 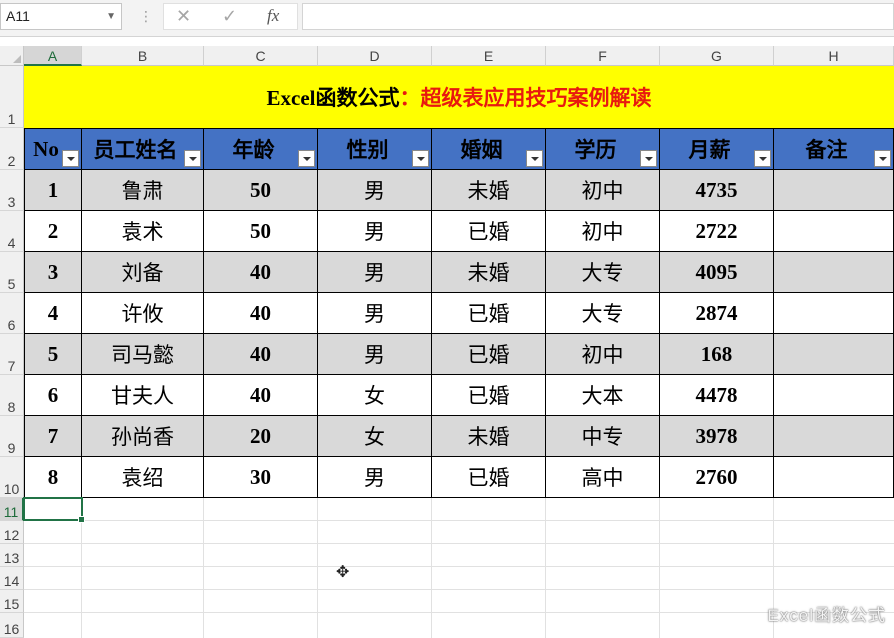 I want to click on table-cell: 鲁肃, so click(x=143, y=190).